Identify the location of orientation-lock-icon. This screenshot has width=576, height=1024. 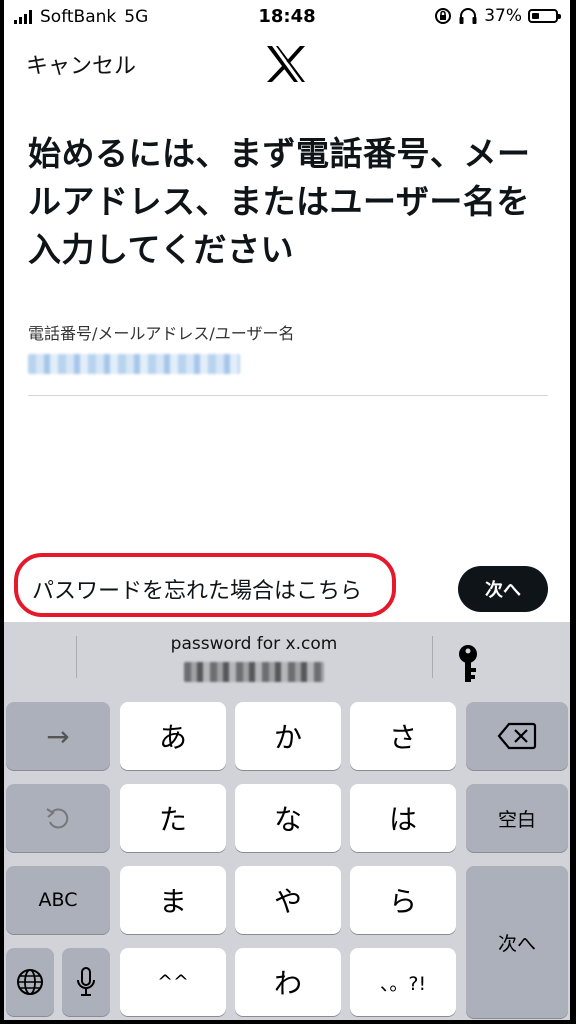
(443, 16).